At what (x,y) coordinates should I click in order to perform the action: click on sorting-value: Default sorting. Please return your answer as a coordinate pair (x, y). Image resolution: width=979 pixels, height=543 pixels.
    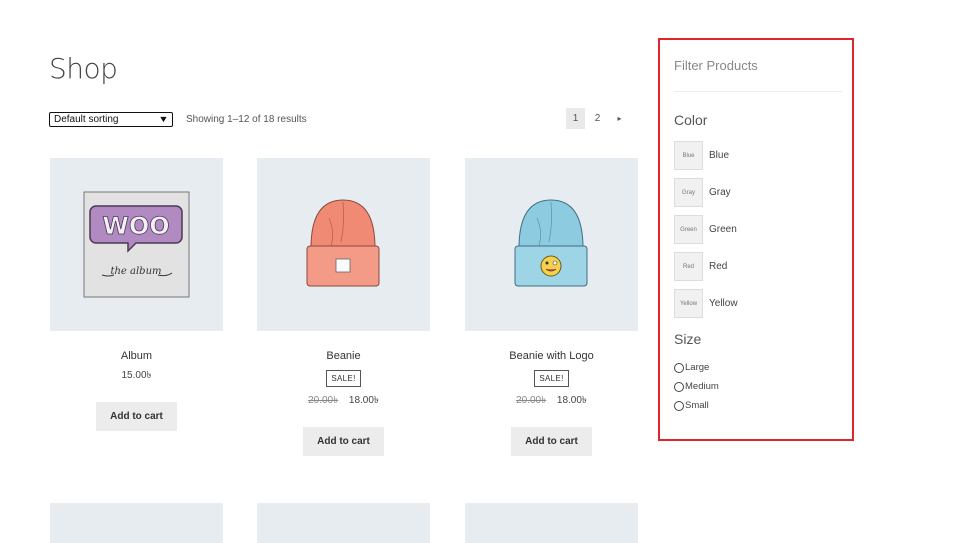
    Looking at the image, I should click on (86, 119).